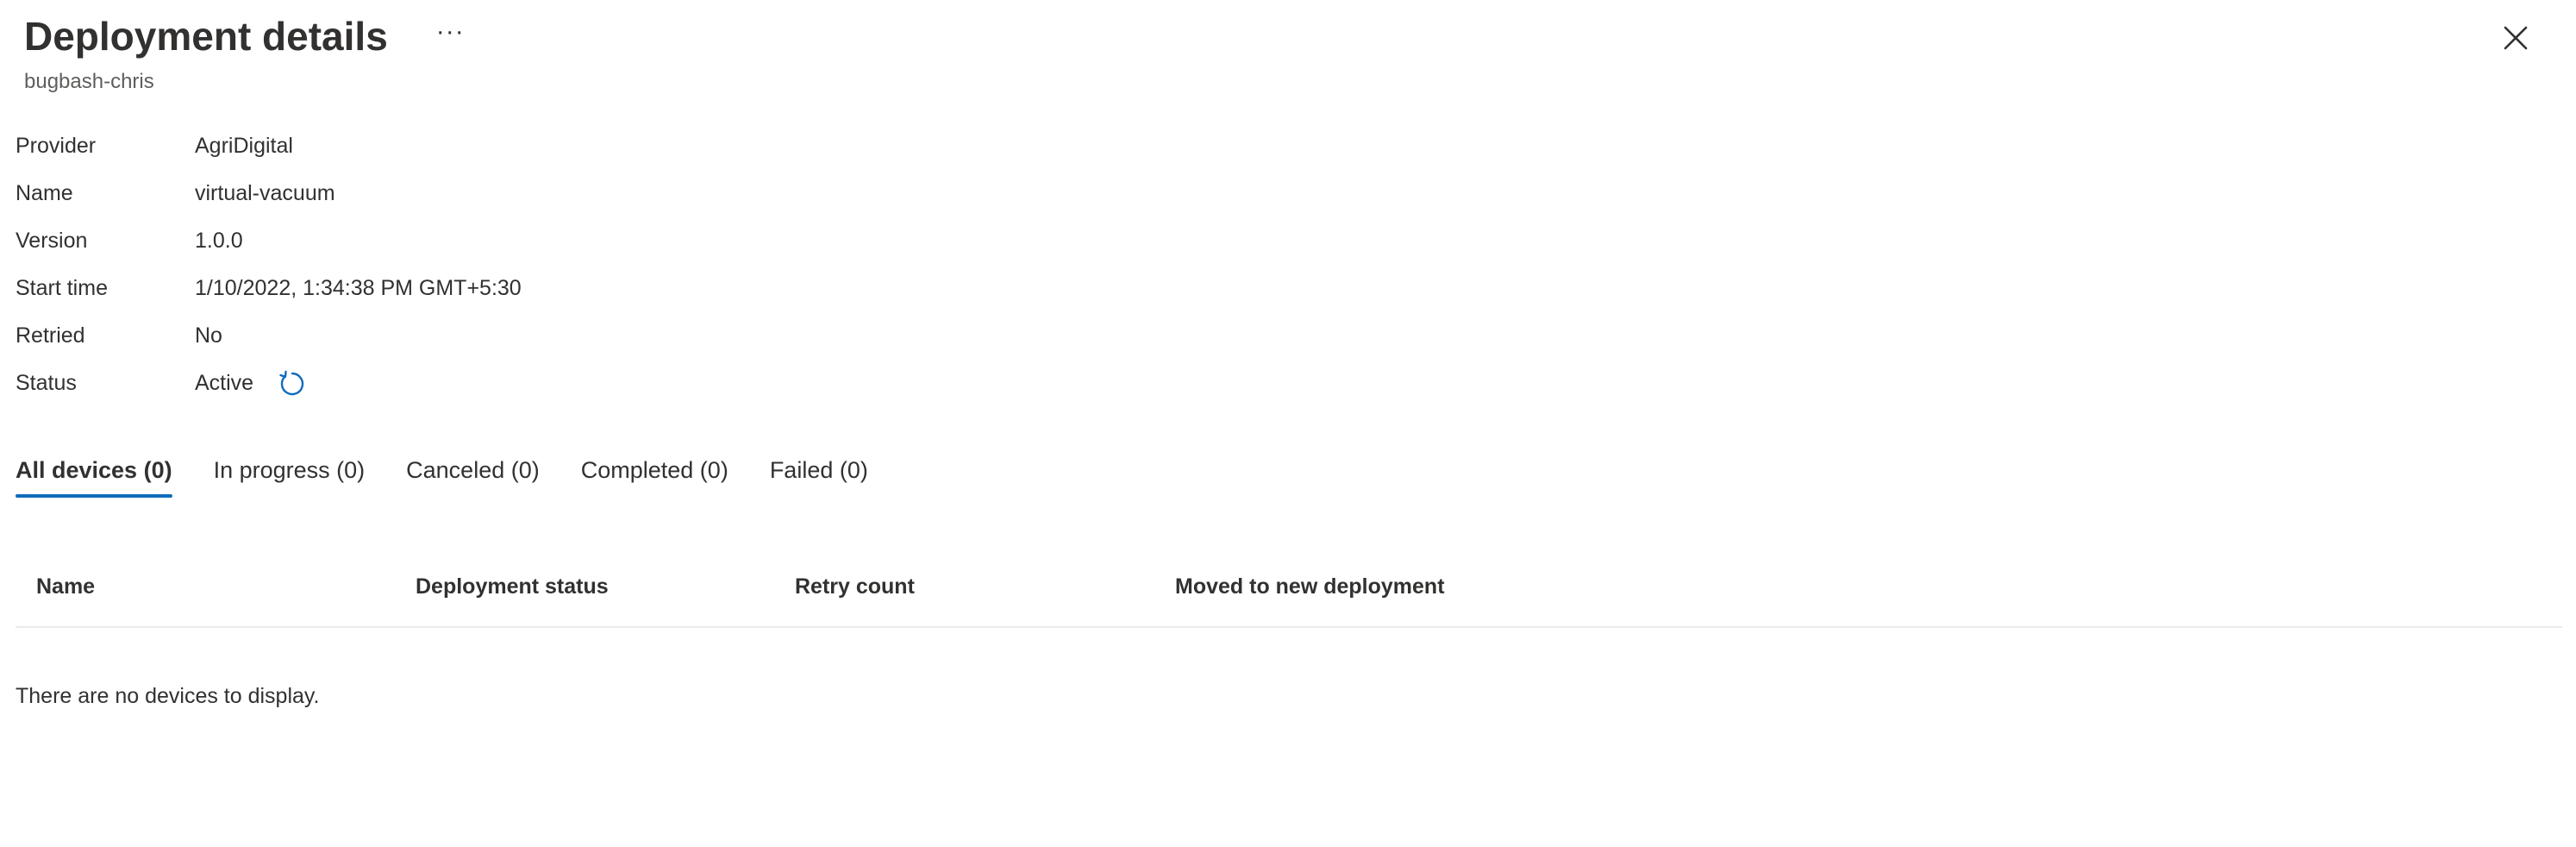 The height and width of the screenshot is (847, 2576). I want to click on property-value: virtual-vacuum, so click(265, 193).